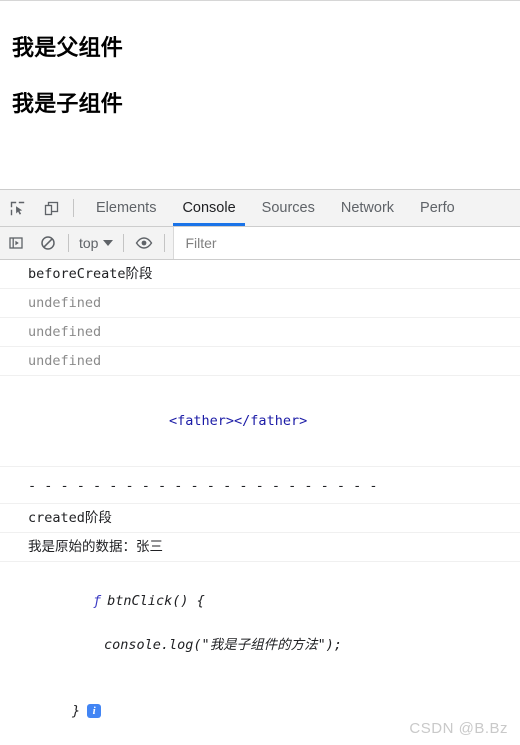  What do you see at coordinates (144, 243) in the screenshot?
I see `live-expression-eye-icon` at bounding box center [144, 243].